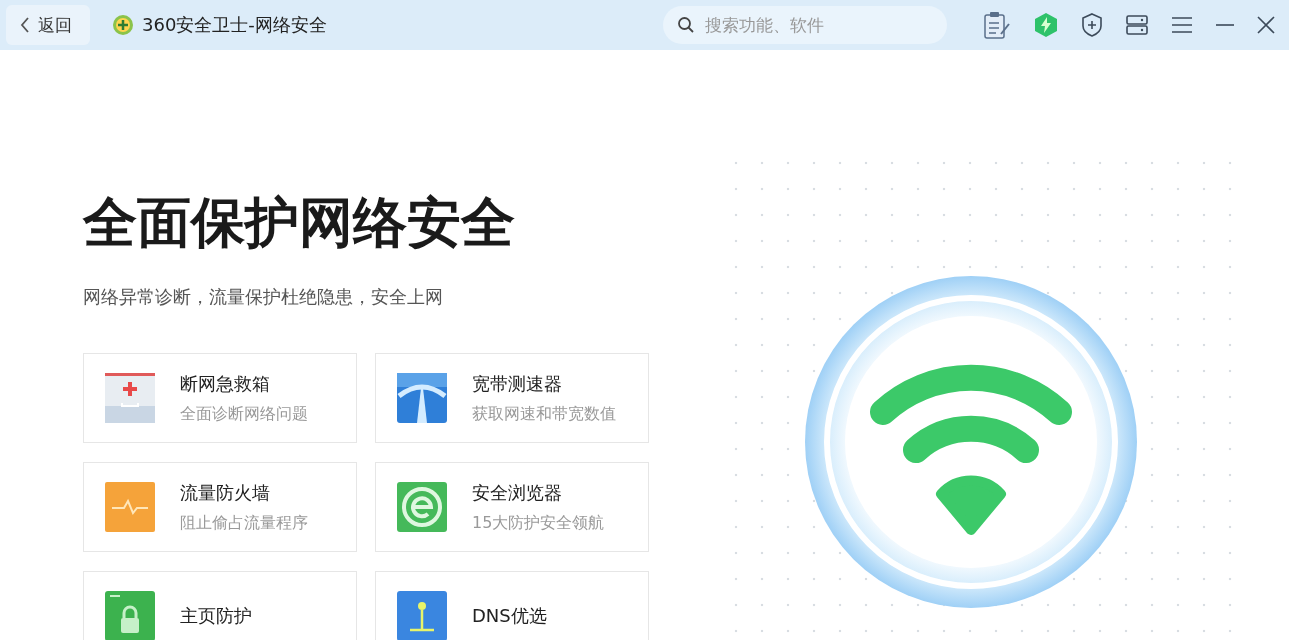  Describe the element at coordinates (422, 398) in the screenshot. I see `speedometer-icon` at that location.